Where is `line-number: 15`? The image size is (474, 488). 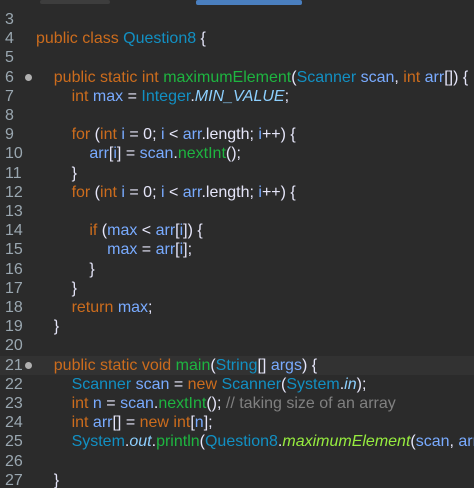 line-number: 15 is located at coordinates (14, 250).